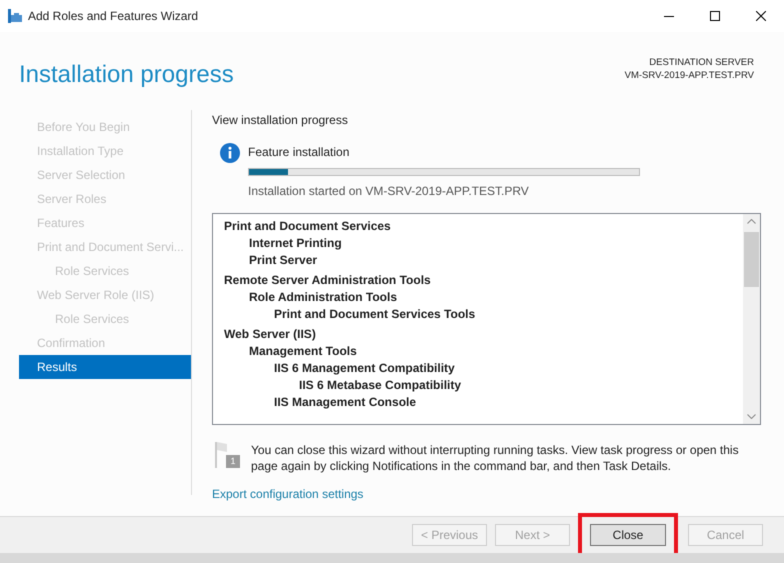 The height and width of the screenshot is (563, 784). What do you see at coordinates (283, 260) in the screenshot?
I see `feature-item: Print Server` at bounding box center [283, 260].